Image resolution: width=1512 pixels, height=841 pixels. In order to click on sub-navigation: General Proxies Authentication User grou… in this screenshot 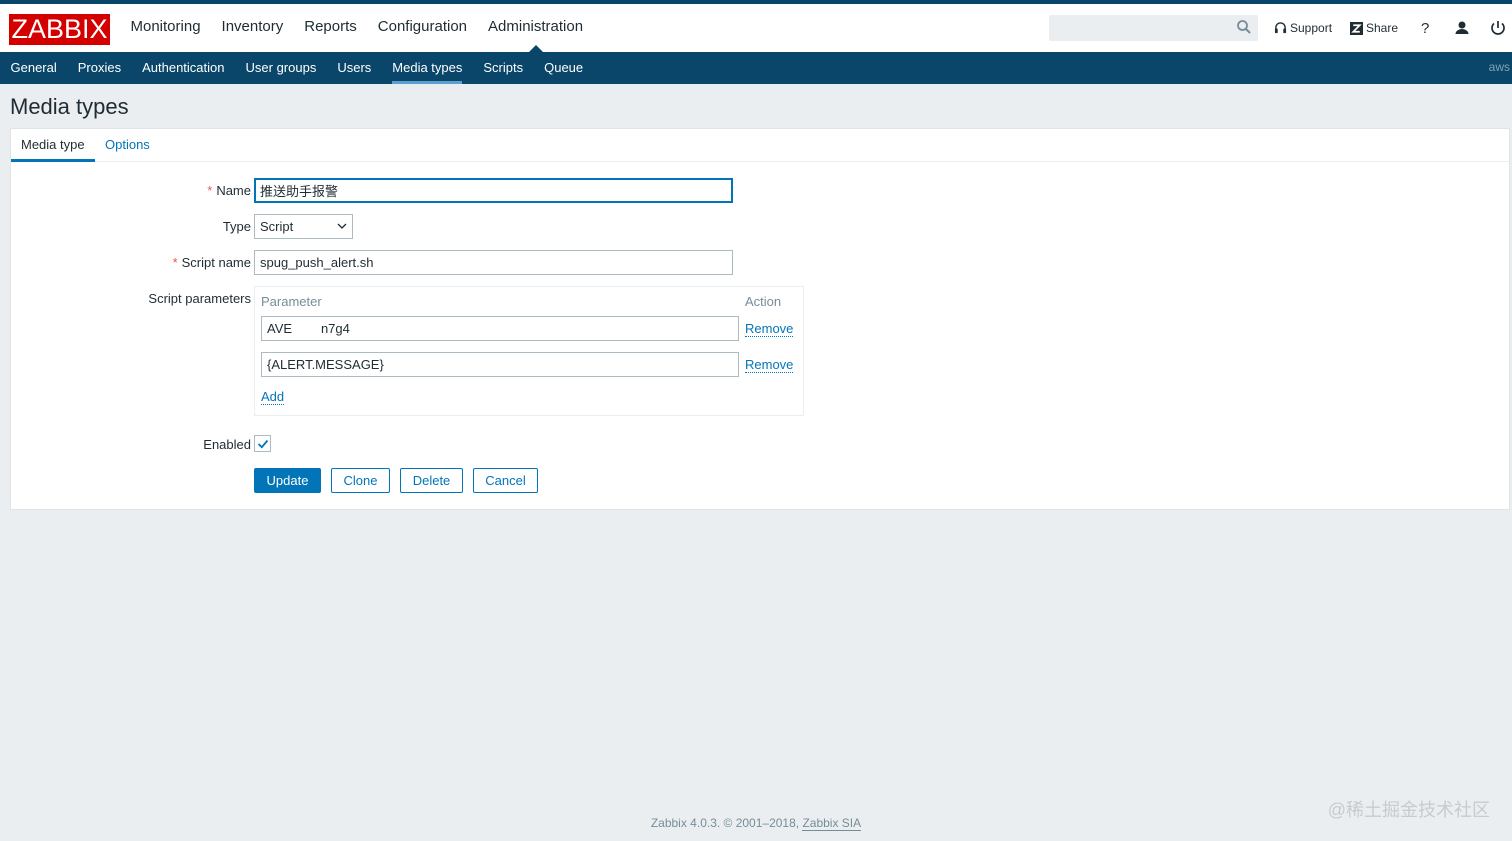, I will do `click(756, 68)`.